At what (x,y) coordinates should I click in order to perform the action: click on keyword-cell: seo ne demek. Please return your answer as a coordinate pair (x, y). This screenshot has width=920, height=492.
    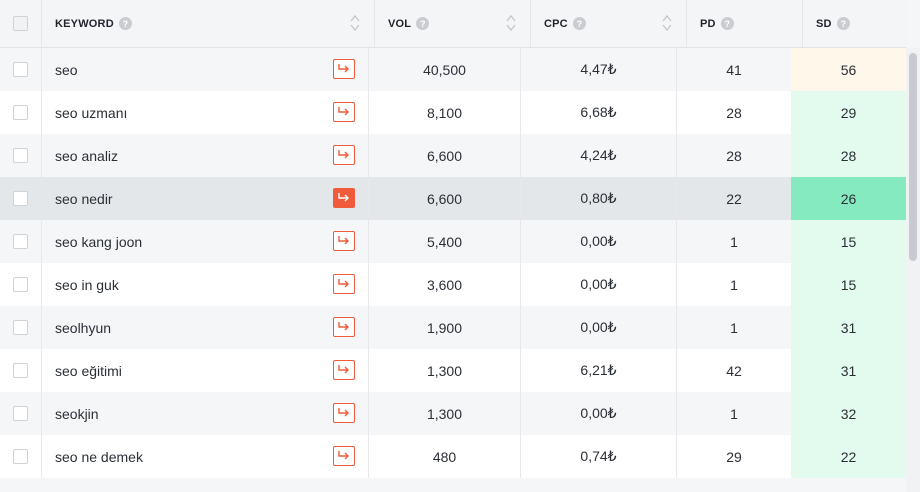
    Looking at the image, I should click on (205, 456).